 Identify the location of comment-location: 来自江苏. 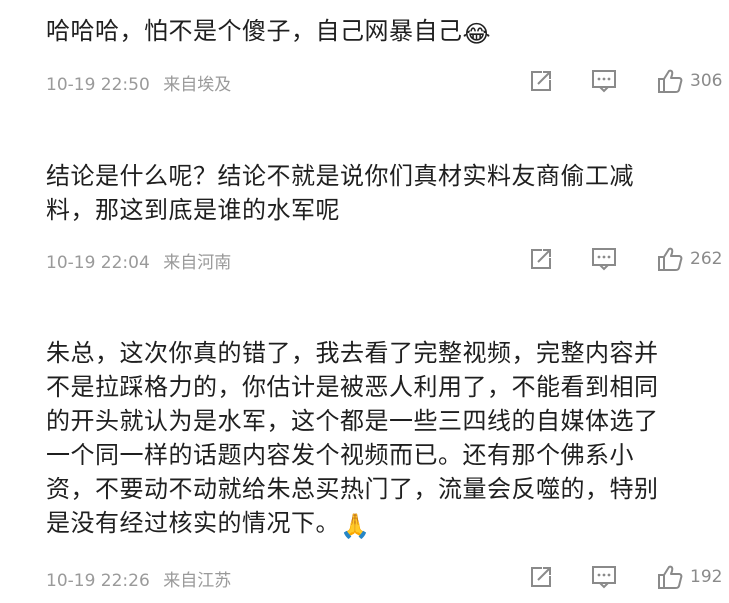
(197, 581).